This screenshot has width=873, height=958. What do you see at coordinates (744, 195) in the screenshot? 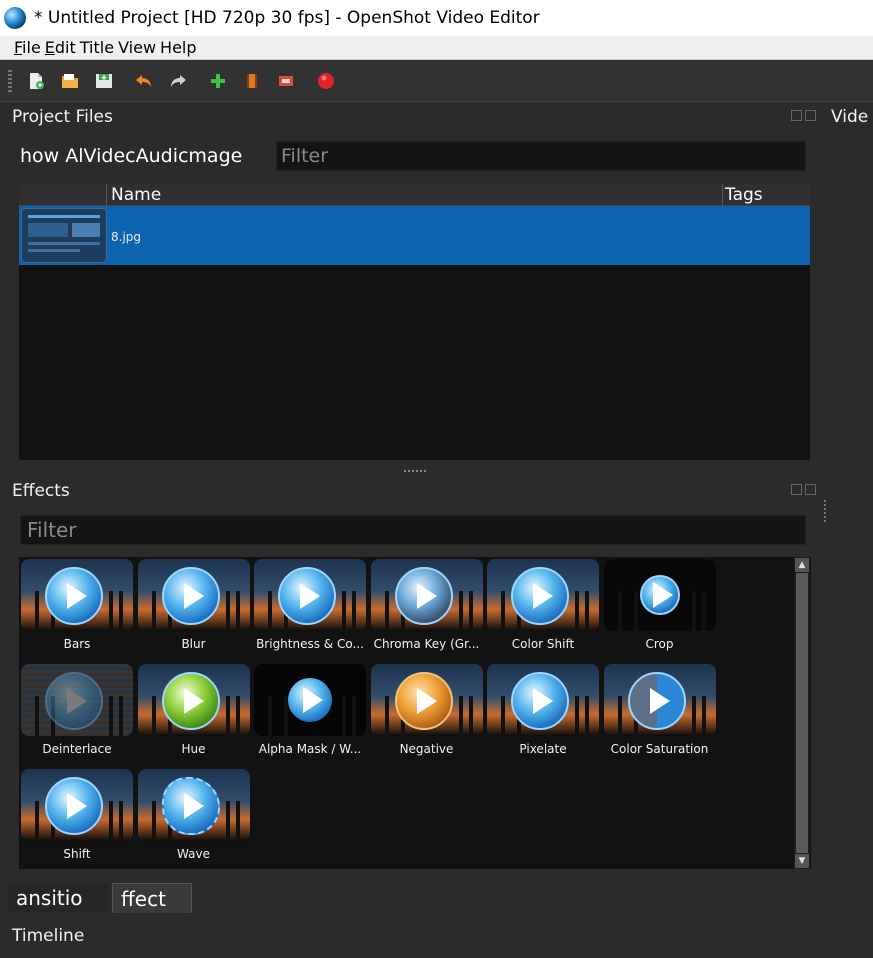
I see `column-tags-header: Tags` at bounding box center [744, 195].